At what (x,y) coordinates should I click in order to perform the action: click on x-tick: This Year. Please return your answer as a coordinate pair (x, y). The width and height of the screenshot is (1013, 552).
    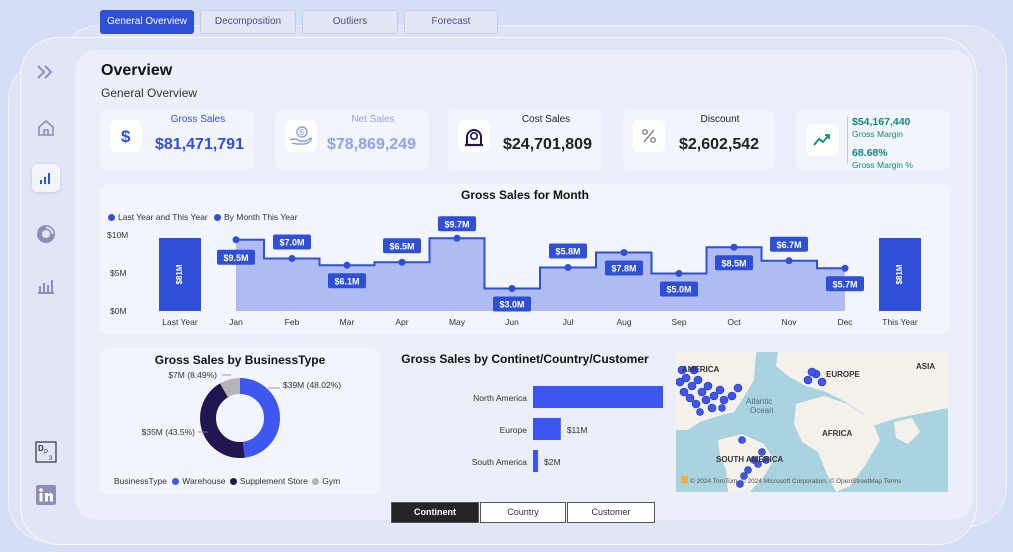
    Looking at the image, I should click on (900, 322).